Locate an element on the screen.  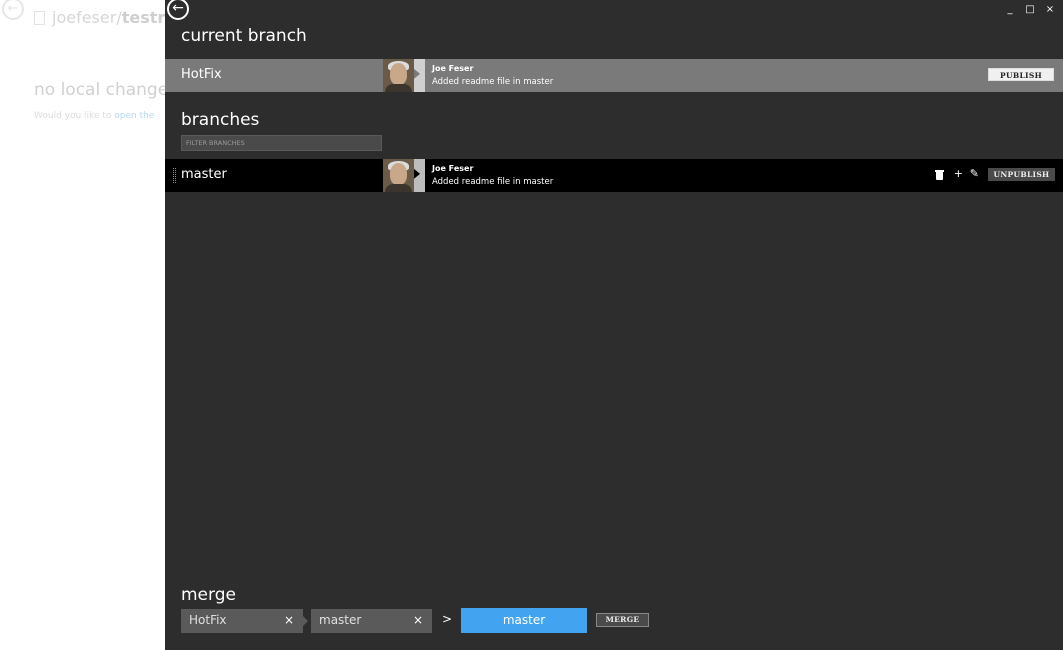
slot-pointer is located at coordinates (305, 621).